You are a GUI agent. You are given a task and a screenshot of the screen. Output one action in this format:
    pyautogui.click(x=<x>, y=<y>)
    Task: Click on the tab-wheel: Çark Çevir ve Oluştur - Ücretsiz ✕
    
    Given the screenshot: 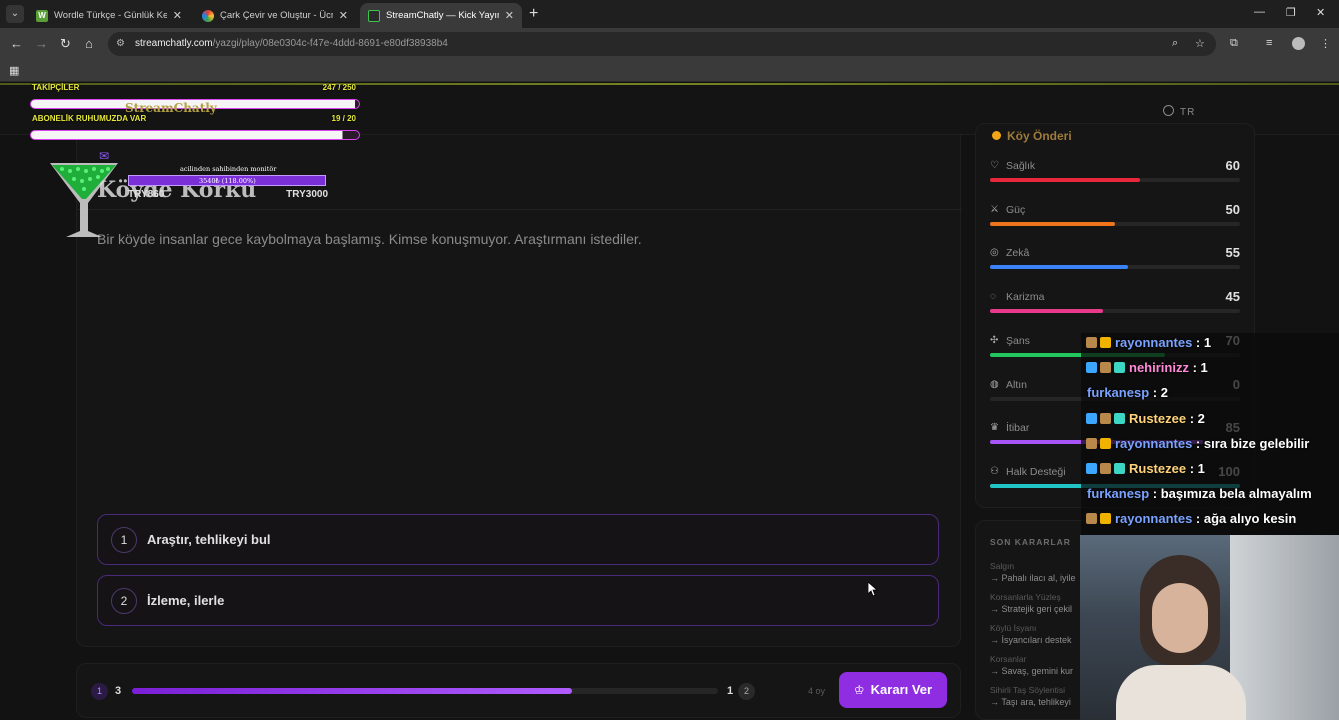 What is the action you would take?
    pyautogui.click(x=275, y=15)
    